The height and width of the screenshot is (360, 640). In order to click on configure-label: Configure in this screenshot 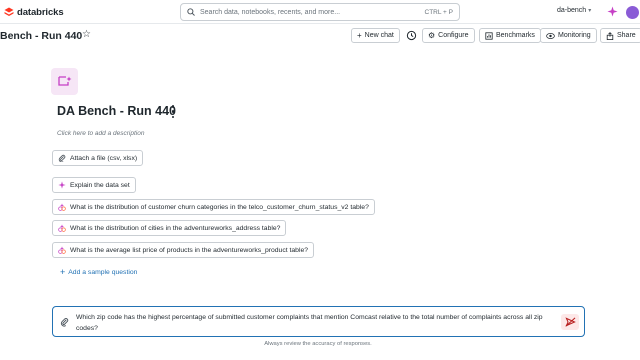, I will do `click(453, 35)`.